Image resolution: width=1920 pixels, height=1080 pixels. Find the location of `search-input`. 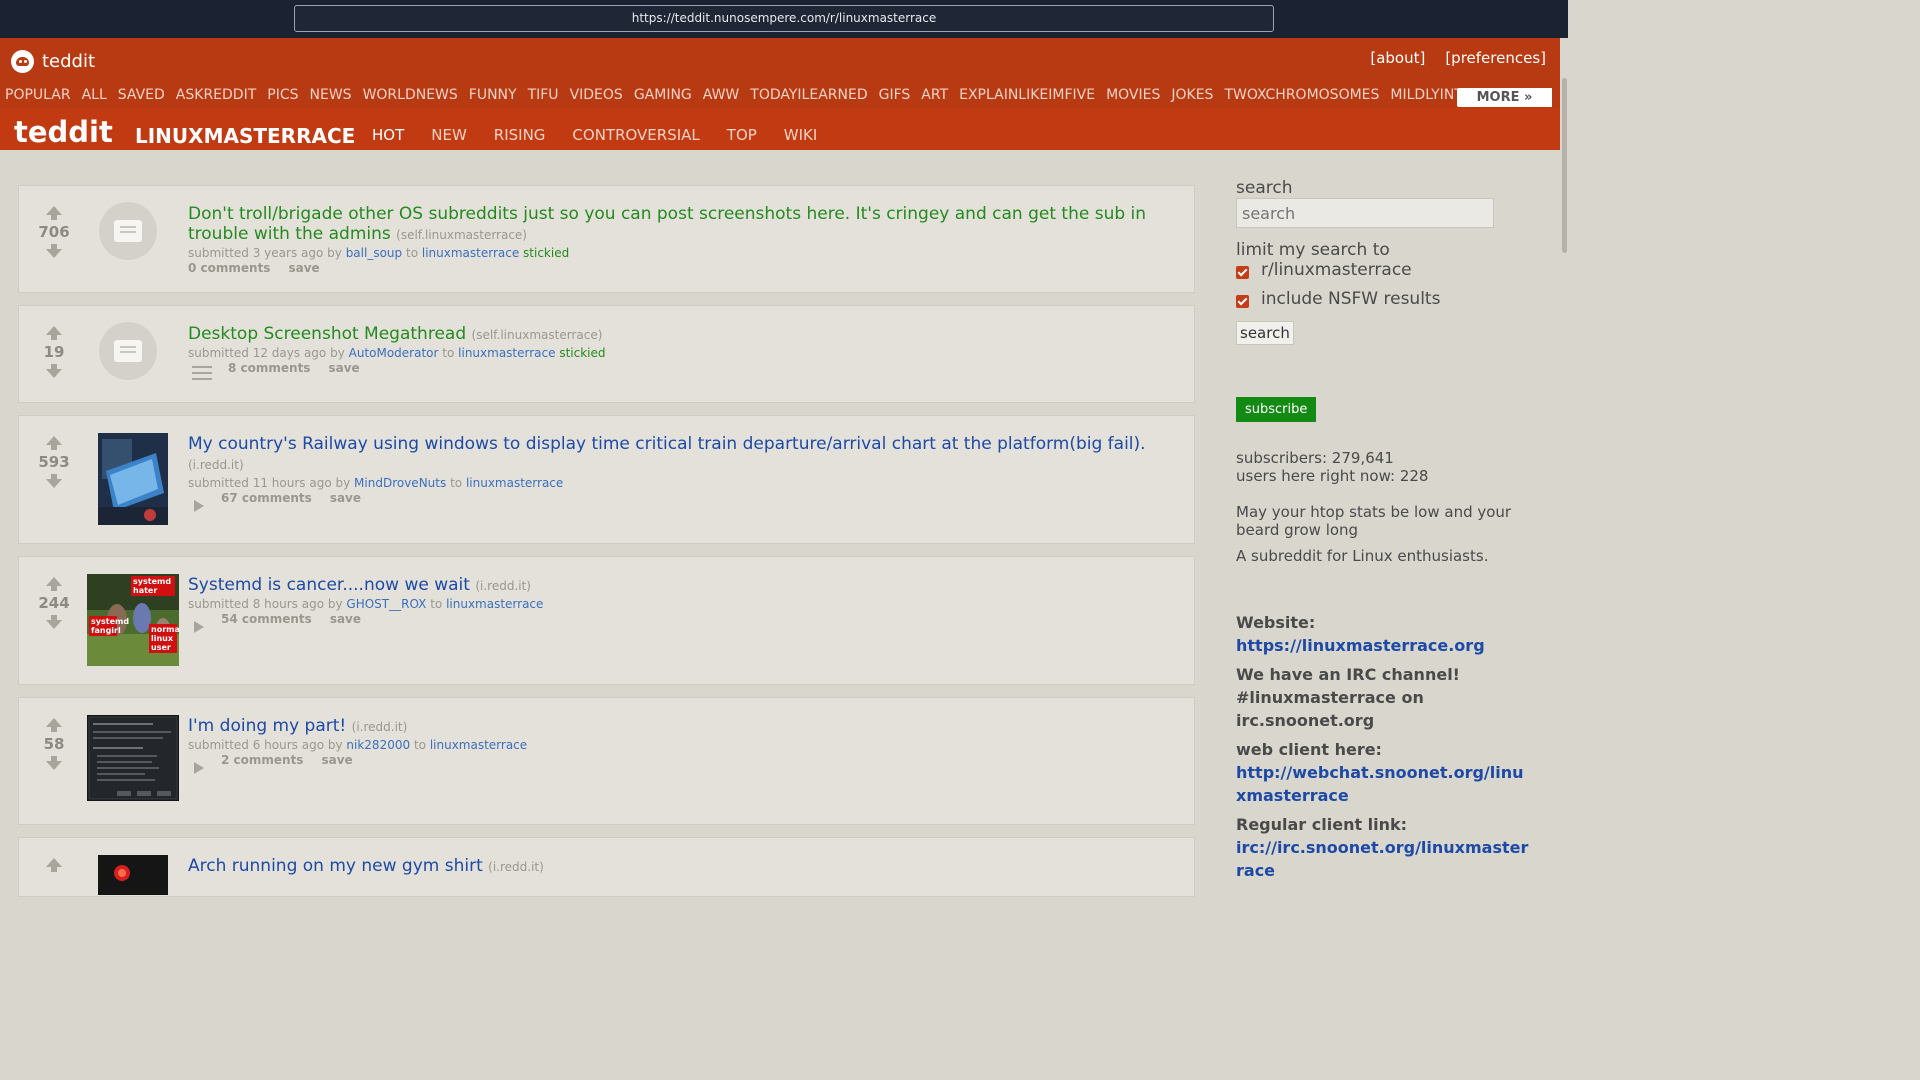

search-input is located at coordinates (1365, 213).